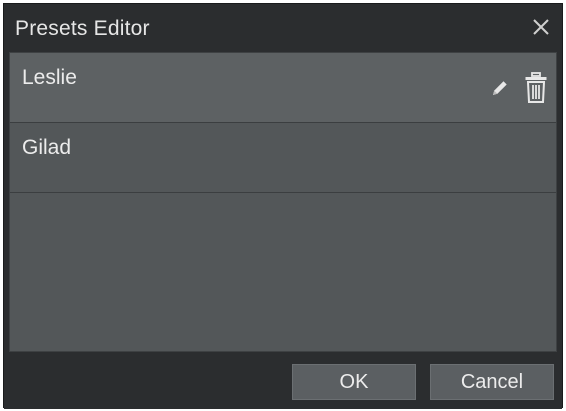 Image resolution: width=566 pixels, height=411 pixels. I want to click on preset-label: Leslie, so click(49, 77).